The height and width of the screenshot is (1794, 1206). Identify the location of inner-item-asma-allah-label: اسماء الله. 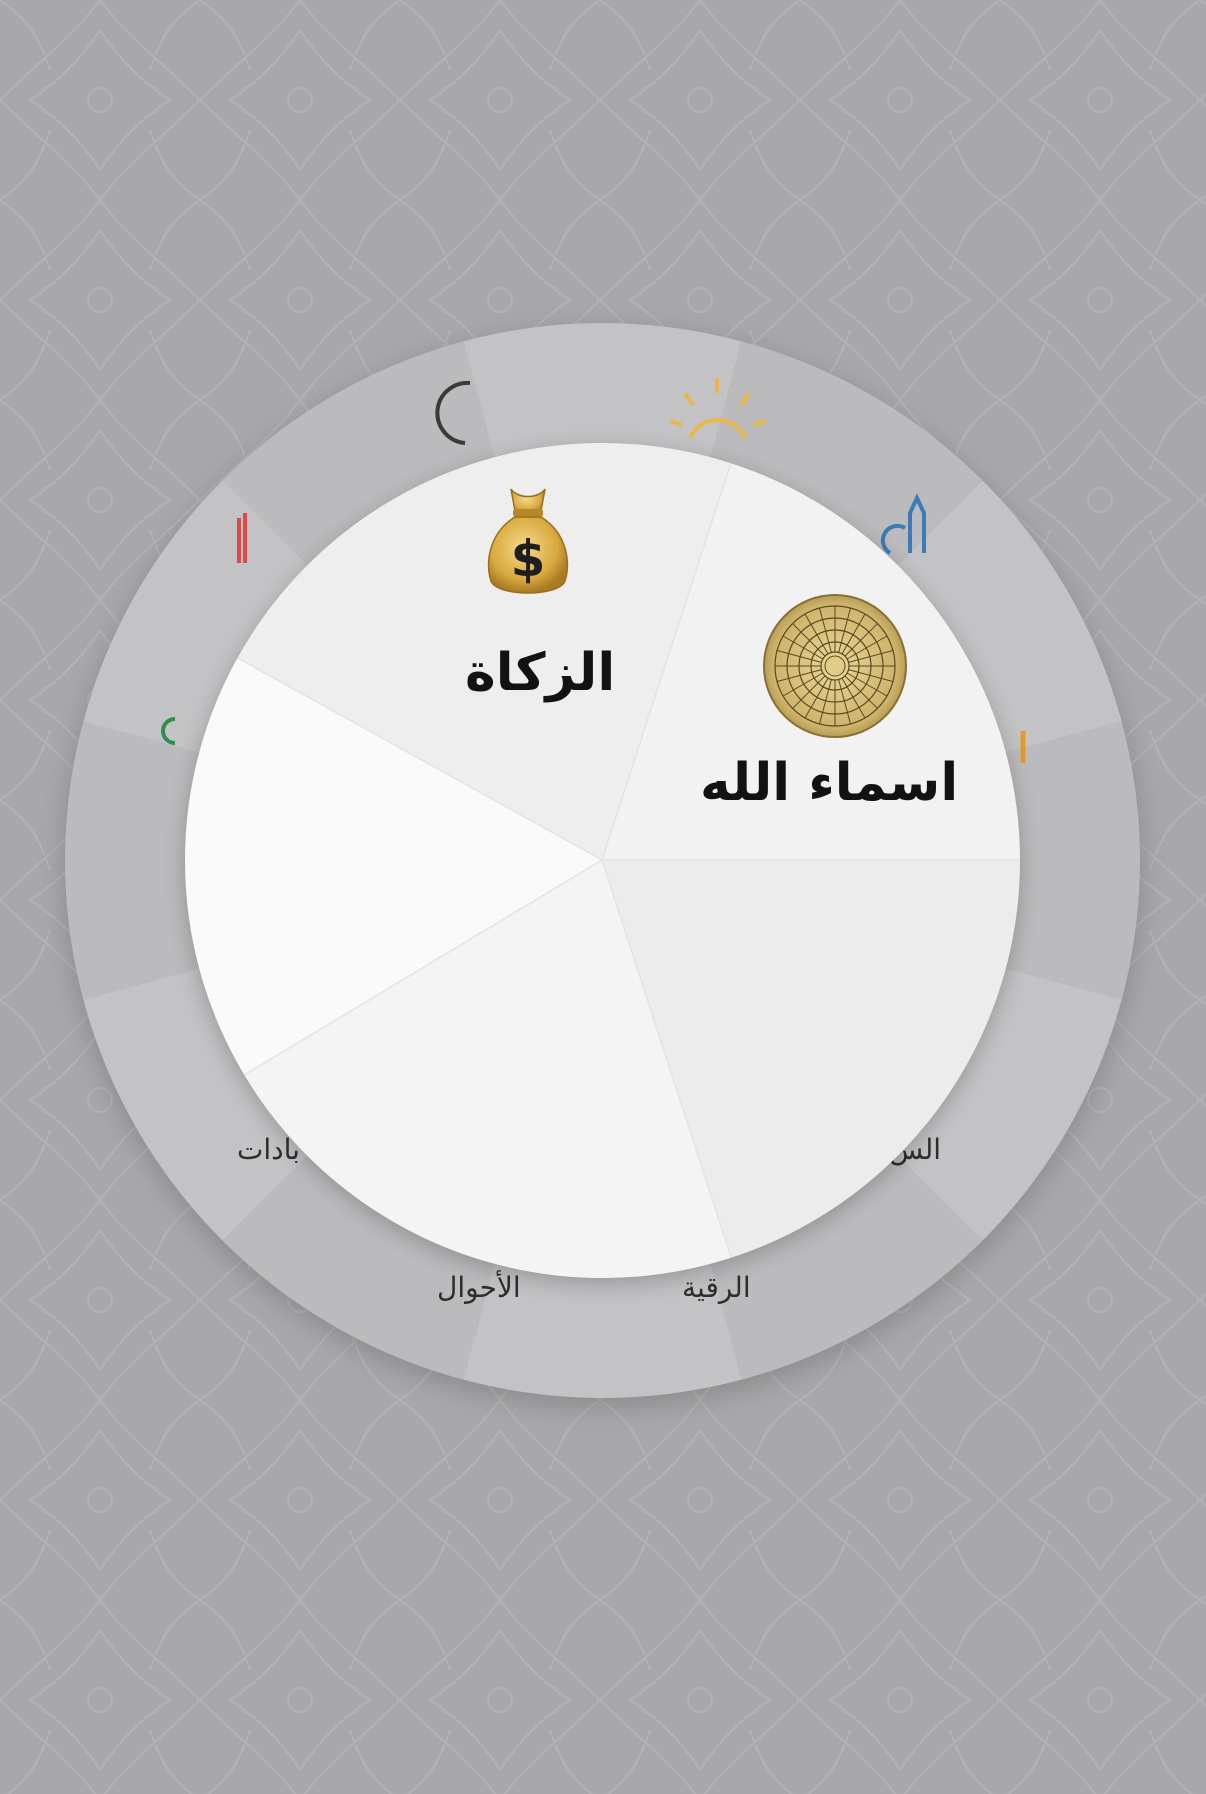
(829, 783).